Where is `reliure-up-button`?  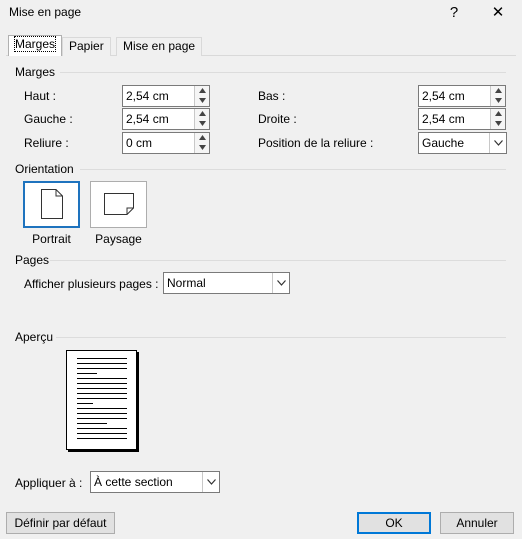 reliure-up-button is located at coordinates (202, 138).